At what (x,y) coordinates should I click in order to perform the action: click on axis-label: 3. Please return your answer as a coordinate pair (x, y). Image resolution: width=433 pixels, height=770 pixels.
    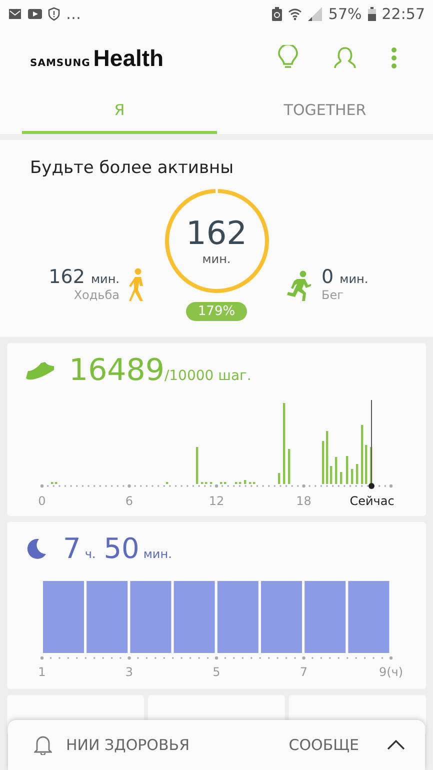
    Looking at the image, I should click on (129, 672).